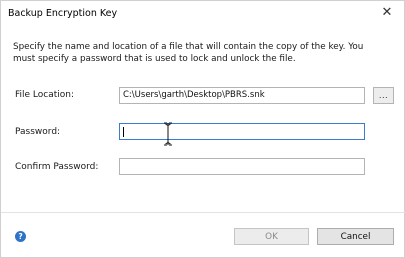  What do you see at coordinates (387, 12) in the screenshot?
I see `close-icon: ✕` at bounding box center [387, 12].